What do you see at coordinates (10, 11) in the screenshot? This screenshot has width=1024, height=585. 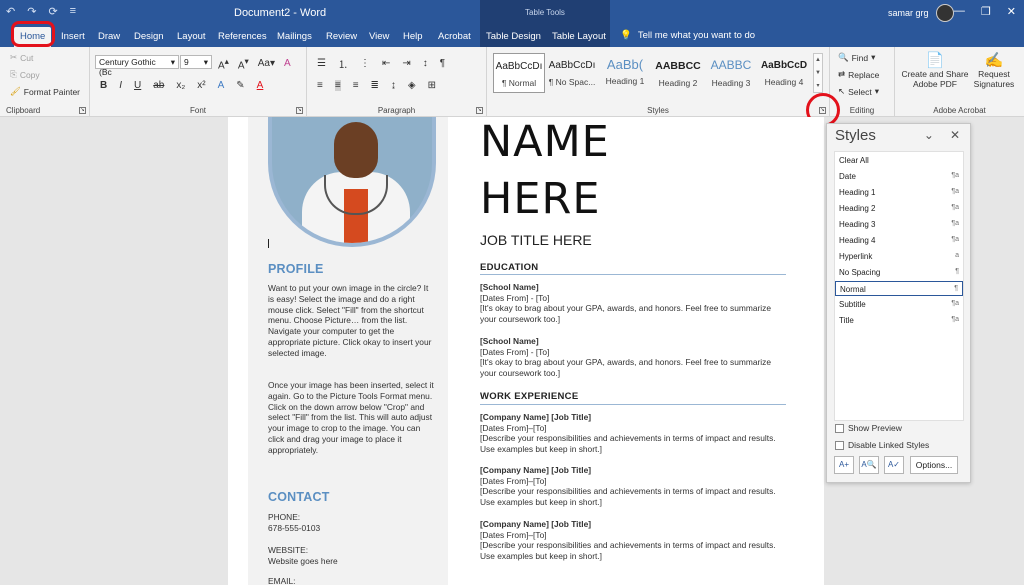 I see `undo-icon: ↶` at bounding box center [10, 11].